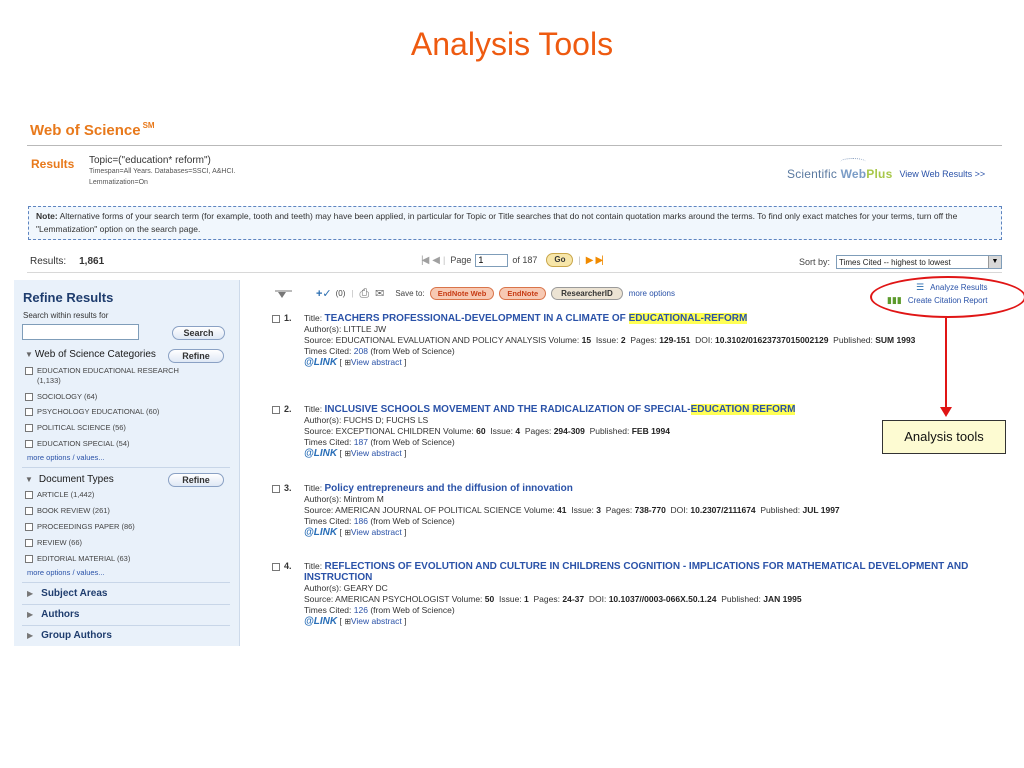 This screenshot has height=768, width=1024. What do you see at coordinates (411, 351) in the screenshot?
I see `times-cited-suffix: (from Web of Science)` at bounding box center [411, 351].